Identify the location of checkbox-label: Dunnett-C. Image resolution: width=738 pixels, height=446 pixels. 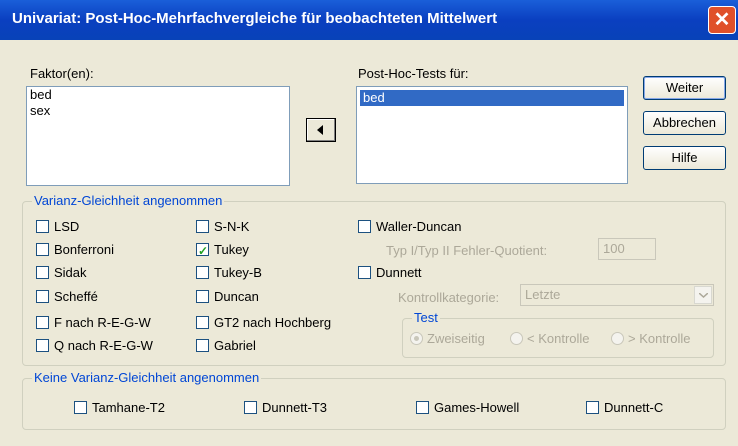
(634, 407).